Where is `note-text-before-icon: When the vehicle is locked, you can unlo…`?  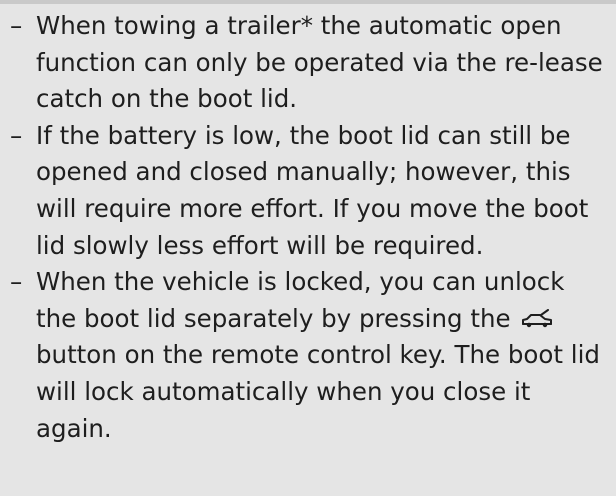 note-text-before-icon: When the vehicle is locked, you can unlo… is located at coordinates (300, 300).